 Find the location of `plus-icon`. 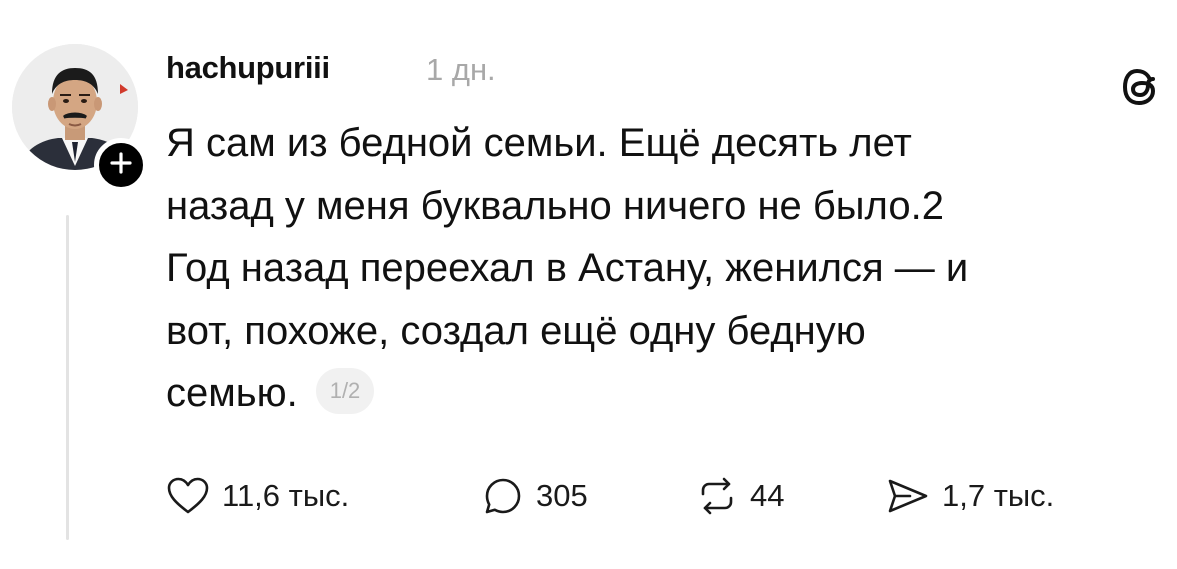

plus-icon is located at coordinates (121, 165).